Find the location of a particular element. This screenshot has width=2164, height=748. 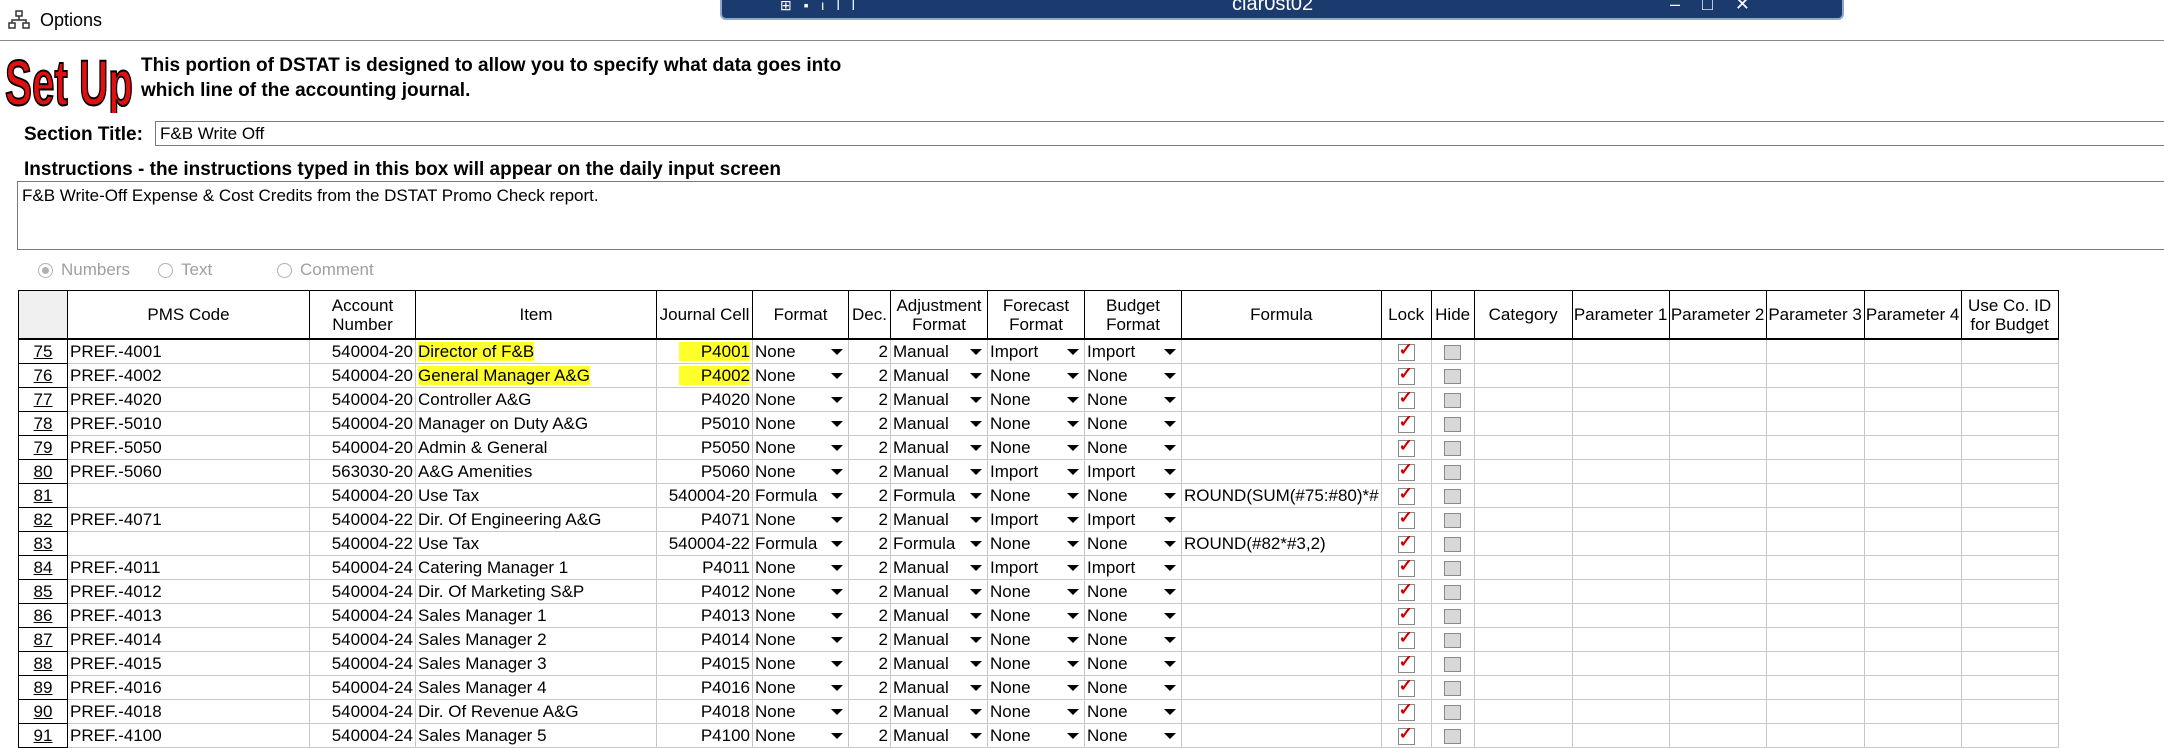

budget-format-dropdown: Import is located at coordinates (1133, 519).